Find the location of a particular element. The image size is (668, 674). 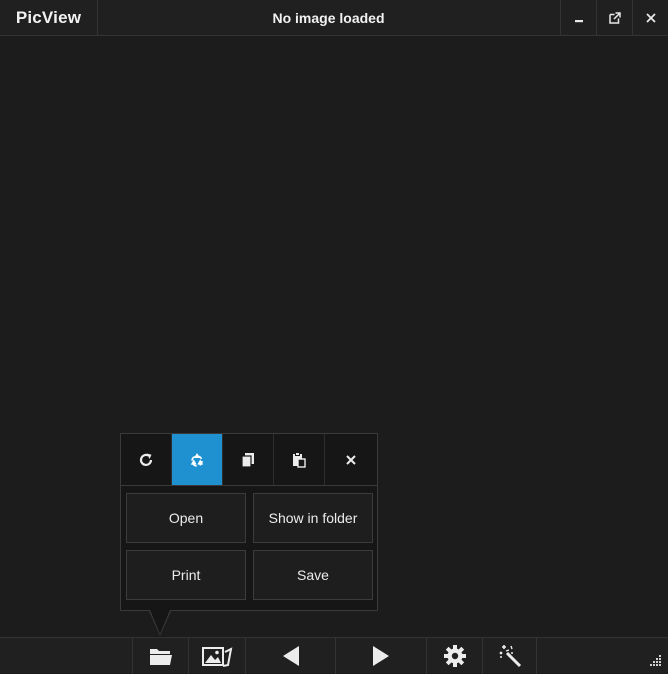

show-in-folder-button: Show in folder is located at coordinates (313, 518).